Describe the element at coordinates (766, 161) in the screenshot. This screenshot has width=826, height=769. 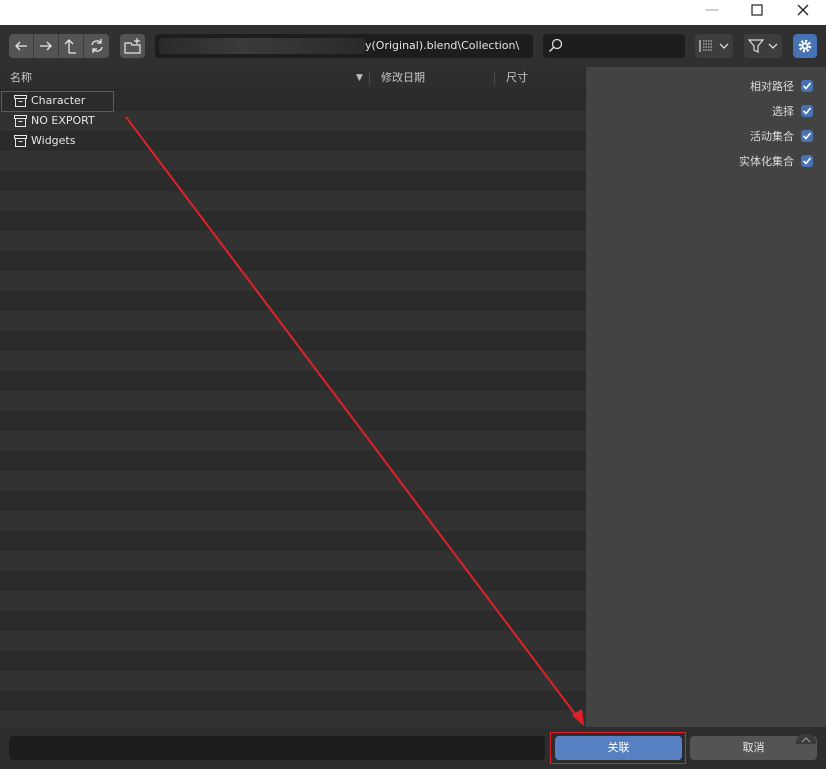
I see `option-label: 实体化集合` at that location.